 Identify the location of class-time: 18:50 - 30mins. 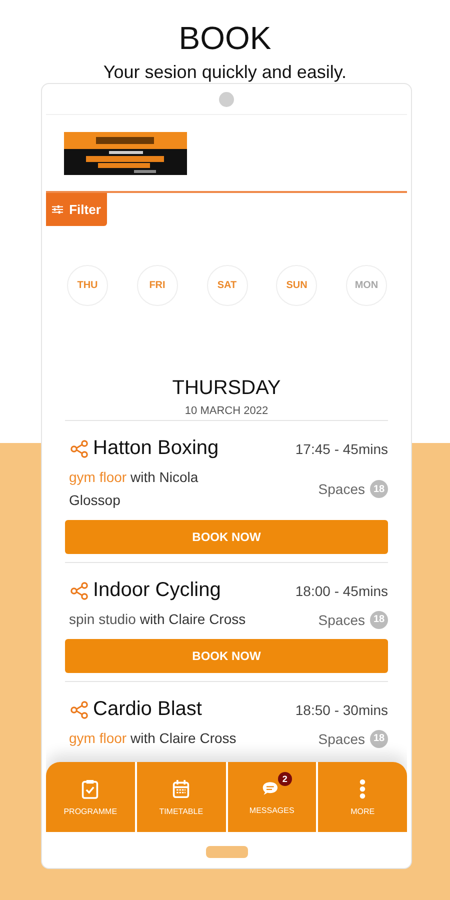
(341, 710).